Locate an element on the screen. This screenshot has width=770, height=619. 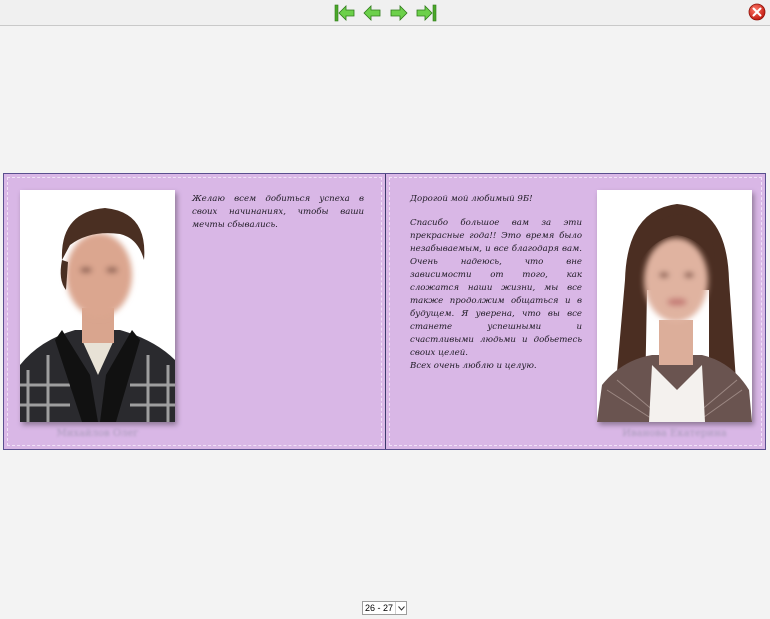
previous-page-button is located at coordinates (372, 12).